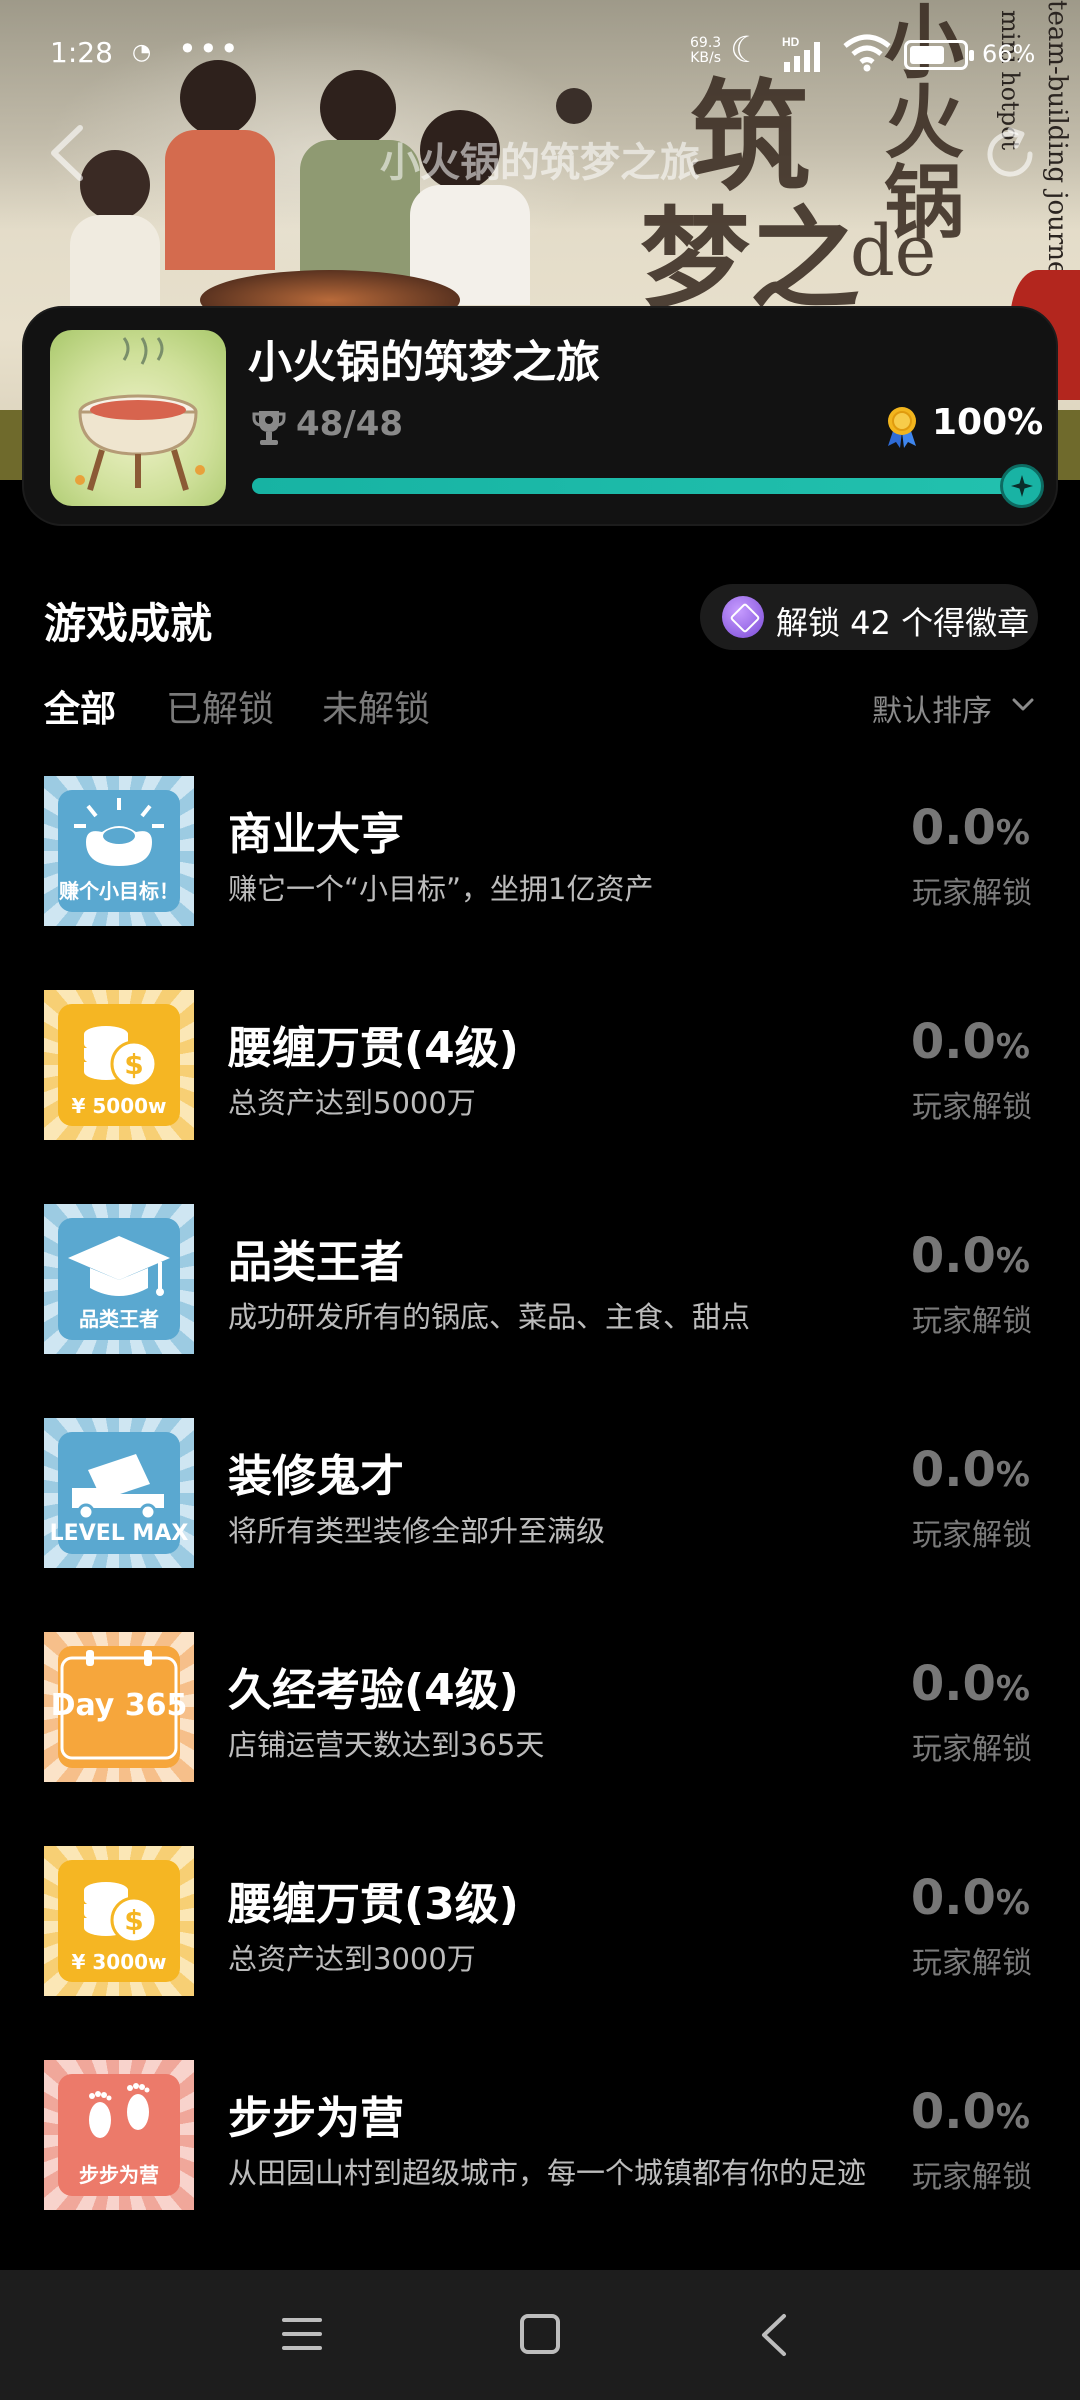 The height and width of the screenshot is (2400, 1080). I want to click on section-title: 游戏成就, so click(128, 623).